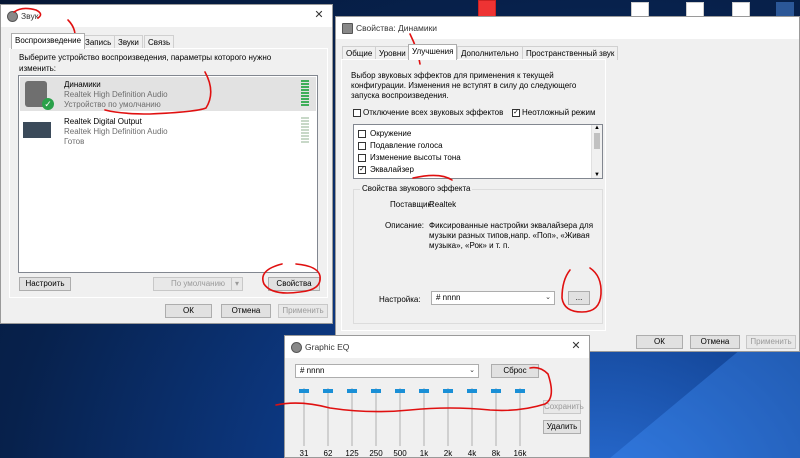 Image resolution: width=800 pixels, height=458 pixels. What do you see at coordinates (98, 42) in the screenshot?
I see `tab-recording: Запись` at bounding box center [98, 42].